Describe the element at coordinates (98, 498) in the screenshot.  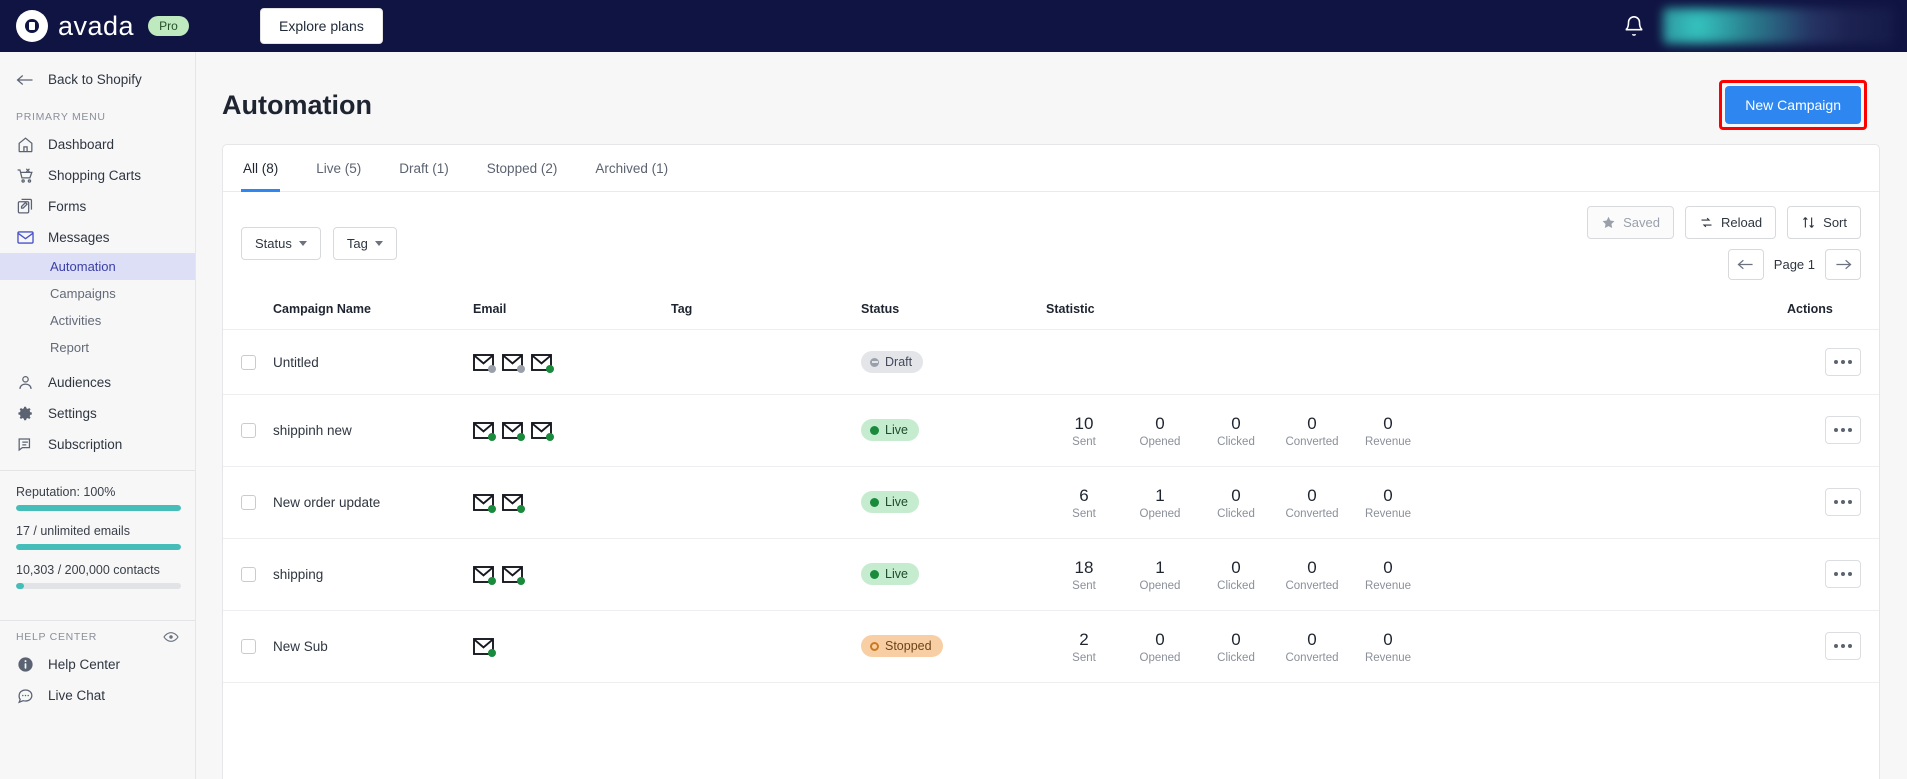
I see `reputation-meter: Reputation: 100%` at that location.